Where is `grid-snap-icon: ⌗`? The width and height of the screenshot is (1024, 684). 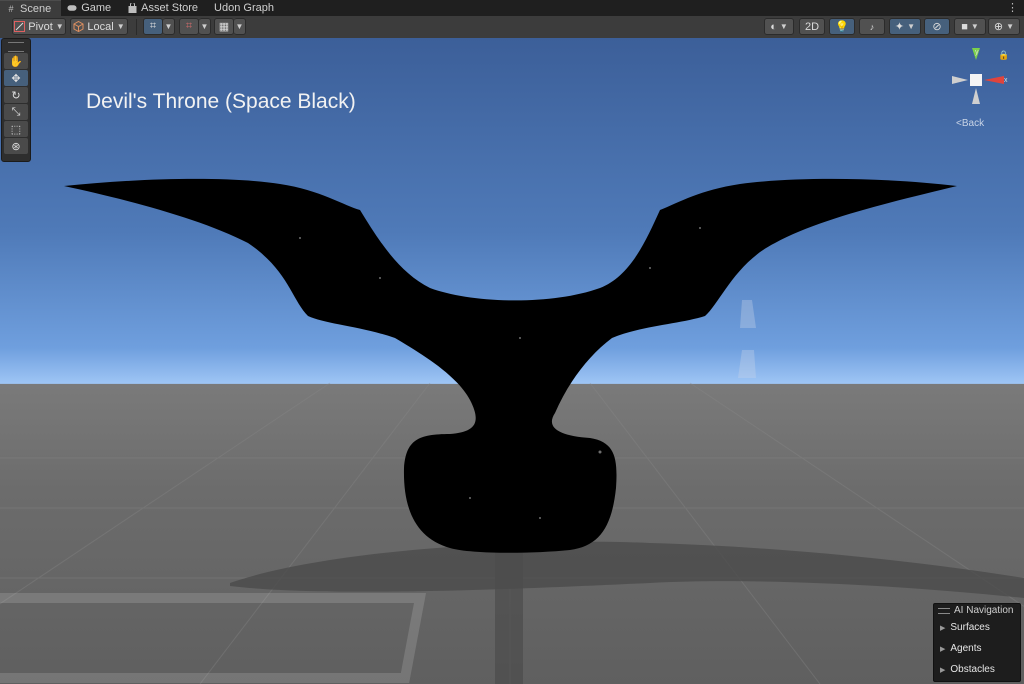
grid-snap-icon: ⌗ is located at coordinates (153, 26).